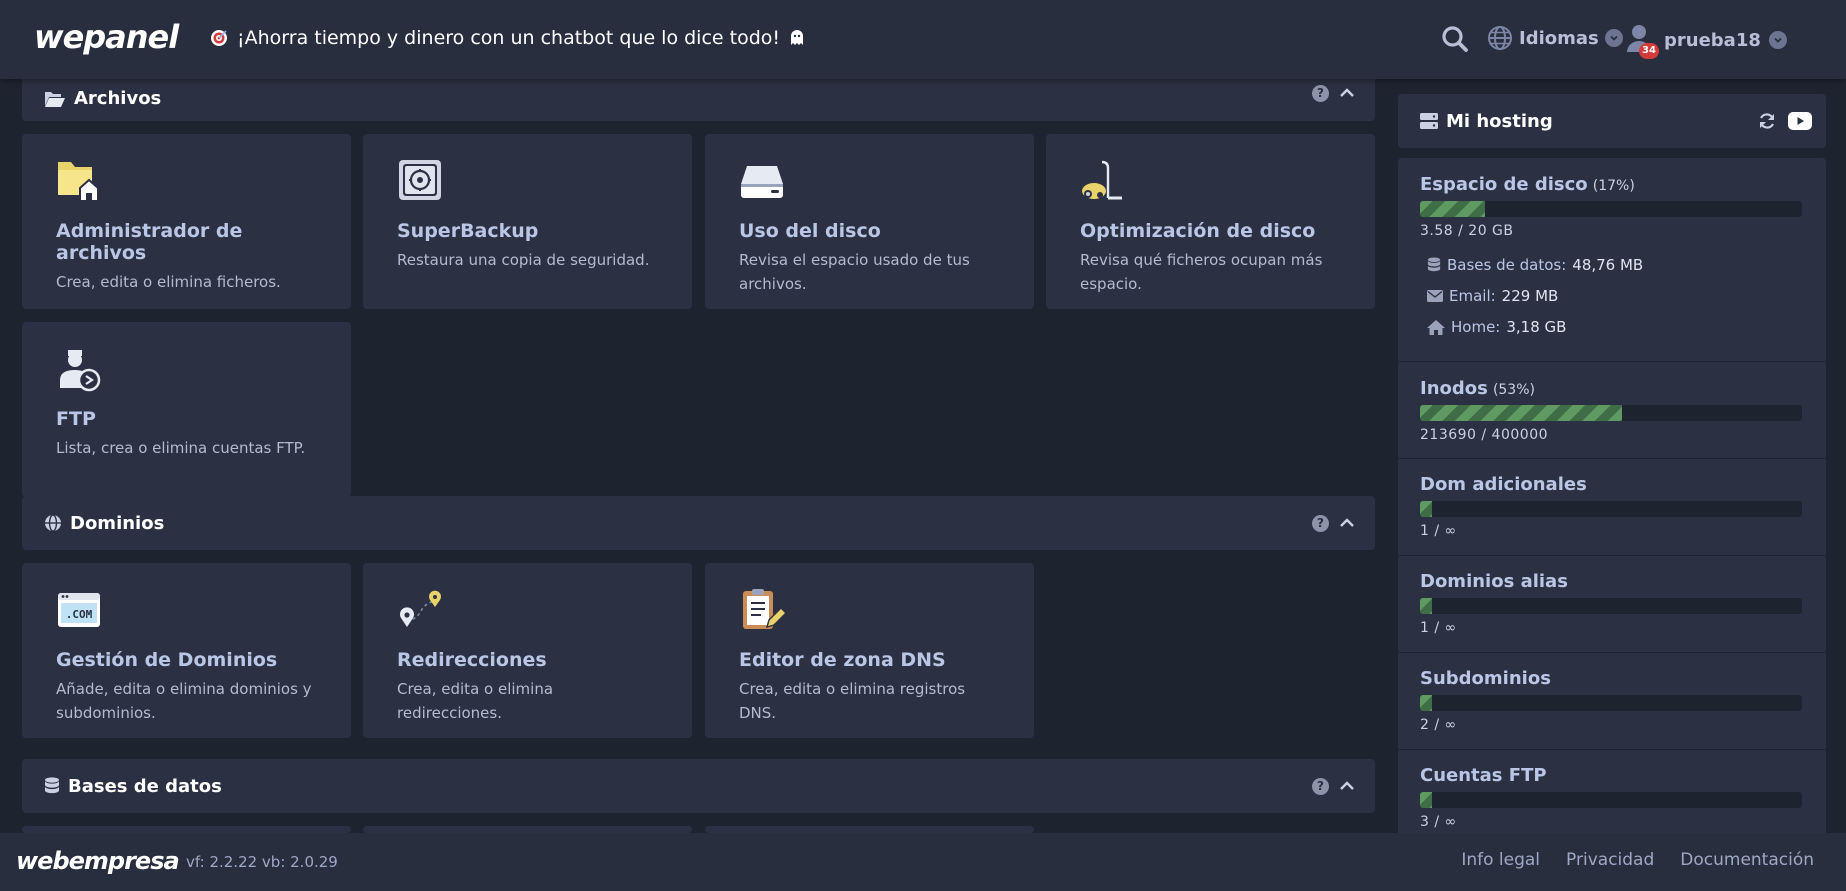 Image resolution: width=1846 pixels, height=891 pixels. I want to click on metric-disk: Espacio de disco (17%) 3.58 / 20 GB, so click(1612, 206).